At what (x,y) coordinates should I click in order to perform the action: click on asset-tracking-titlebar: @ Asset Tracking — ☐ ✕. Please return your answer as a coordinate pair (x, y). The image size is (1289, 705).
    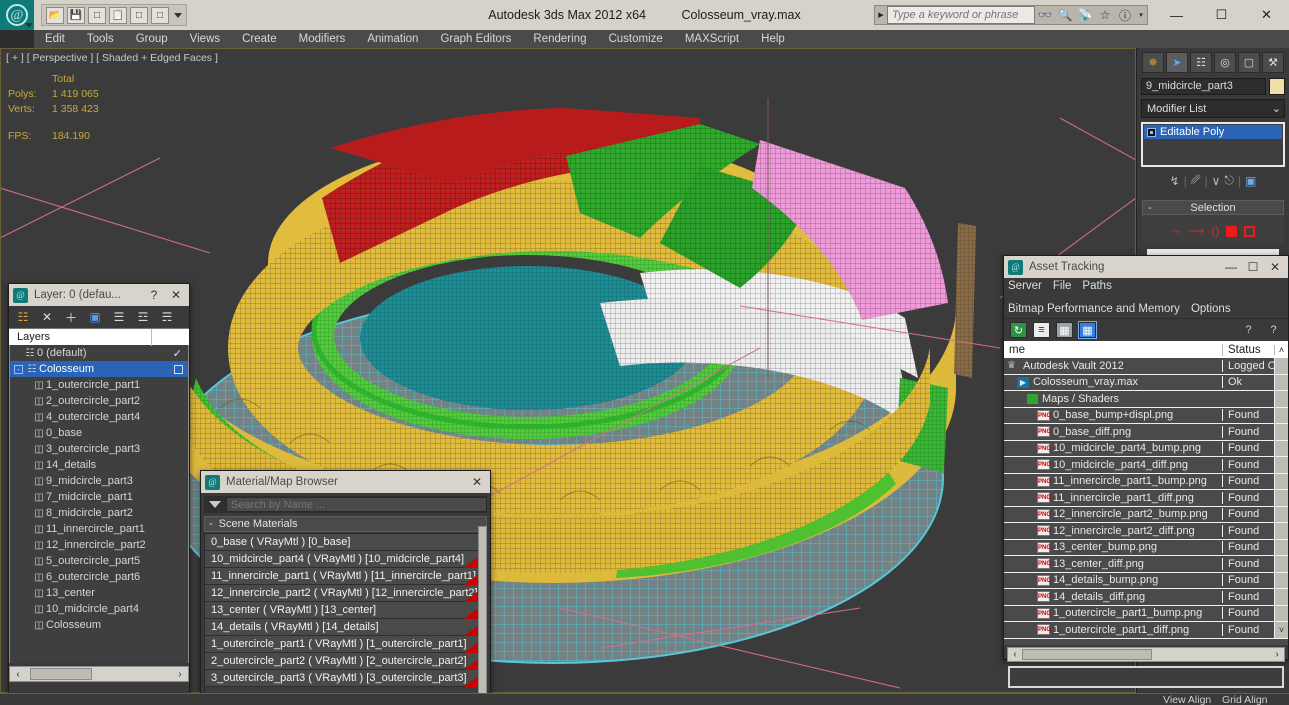
    Looking at the image, I should click on (1146, 267).